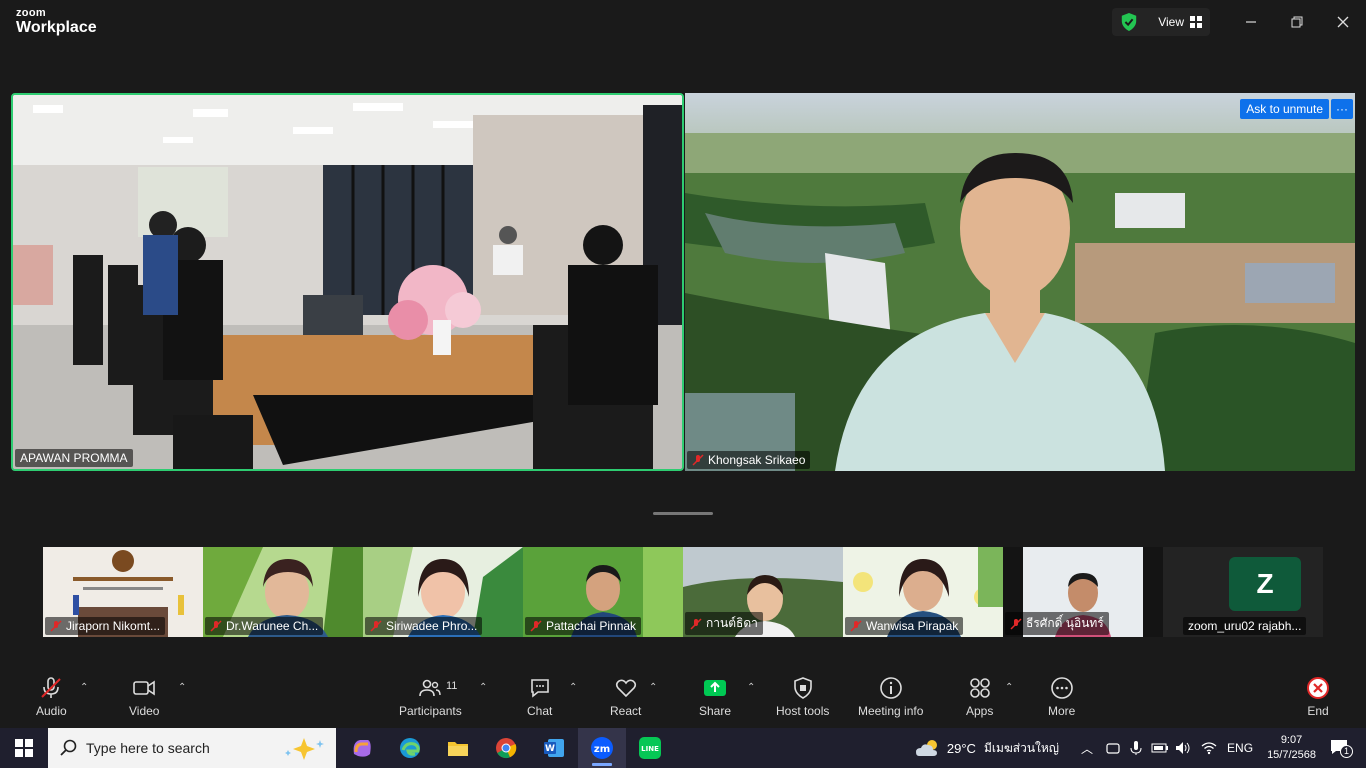 This screenshot has width=1366, height=768. I want to click on volume-icon, so click(1183, 748).